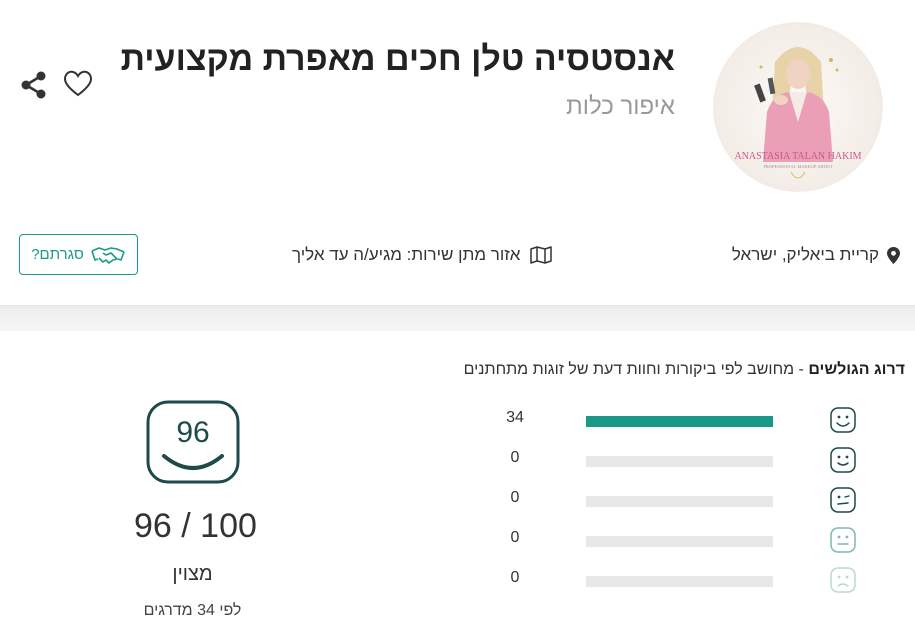 Image resolution: width=915 pixels, height=628 pixels. Describe the element at coordinates (805, 254) in the screenshot. I see `location-text: קריית ביאליק, ישראל` at that location.